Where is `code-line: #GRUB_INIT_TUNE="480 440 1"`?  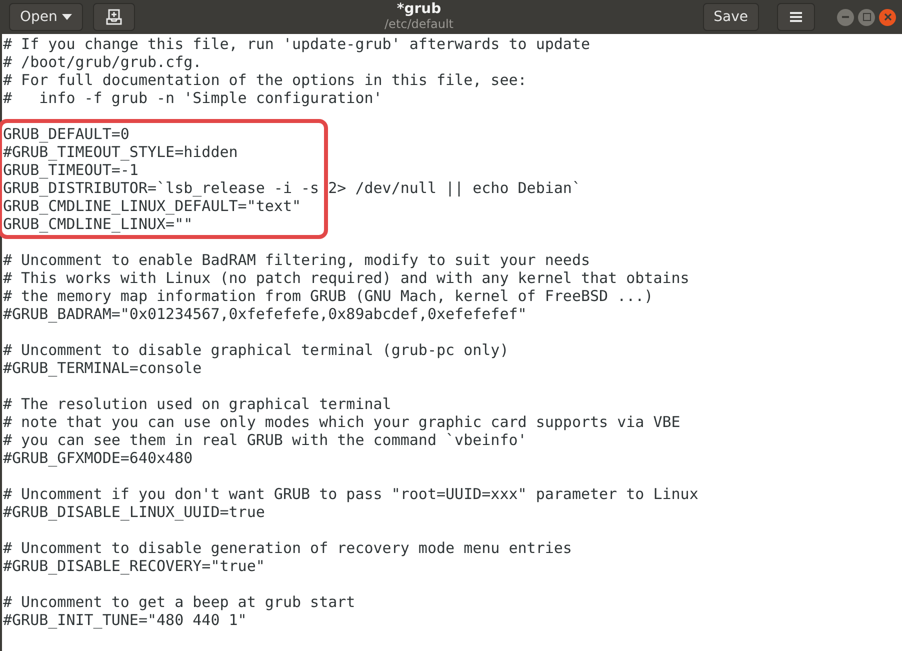
code-line: #GRUB_INIT_TUNE="480 440 1" is located at coordinates (125, 620).